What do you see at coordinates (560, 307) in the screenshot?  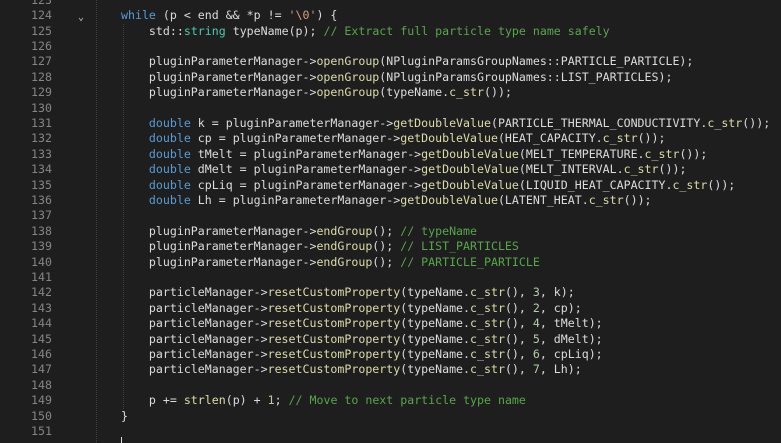 I see `code-token: , cp);` at bounding box center [560, 307].